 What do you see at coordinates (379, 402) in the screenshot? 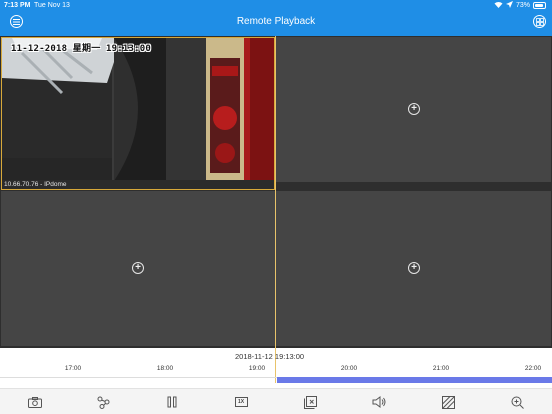
I see `volume-icon` at bounding box center [379, 402].